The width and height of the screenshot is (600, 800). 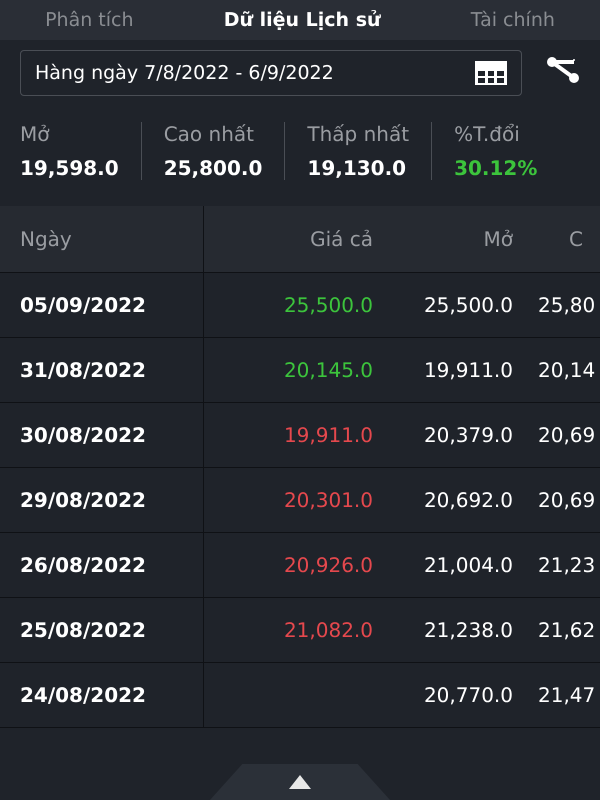 What do you see at coordinates (566, 630) in the screenshot?
I see `table-cell-text: 21,62` at bounding box center [566, 630].